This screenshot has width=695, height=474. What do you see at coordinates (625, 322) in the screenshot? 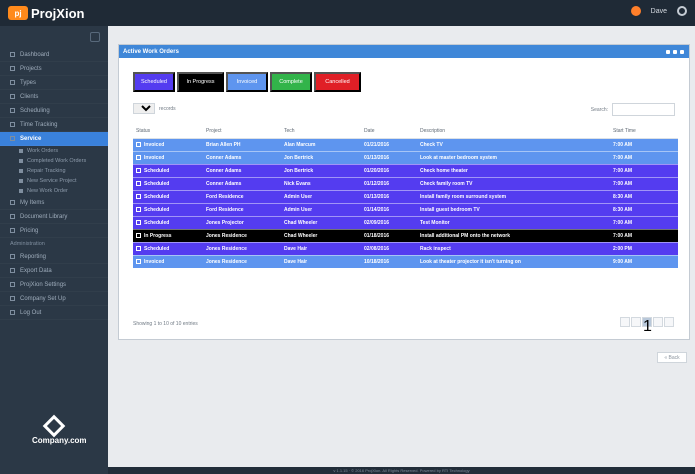
I see `first-page-icon` at bounding box center [625, 322].